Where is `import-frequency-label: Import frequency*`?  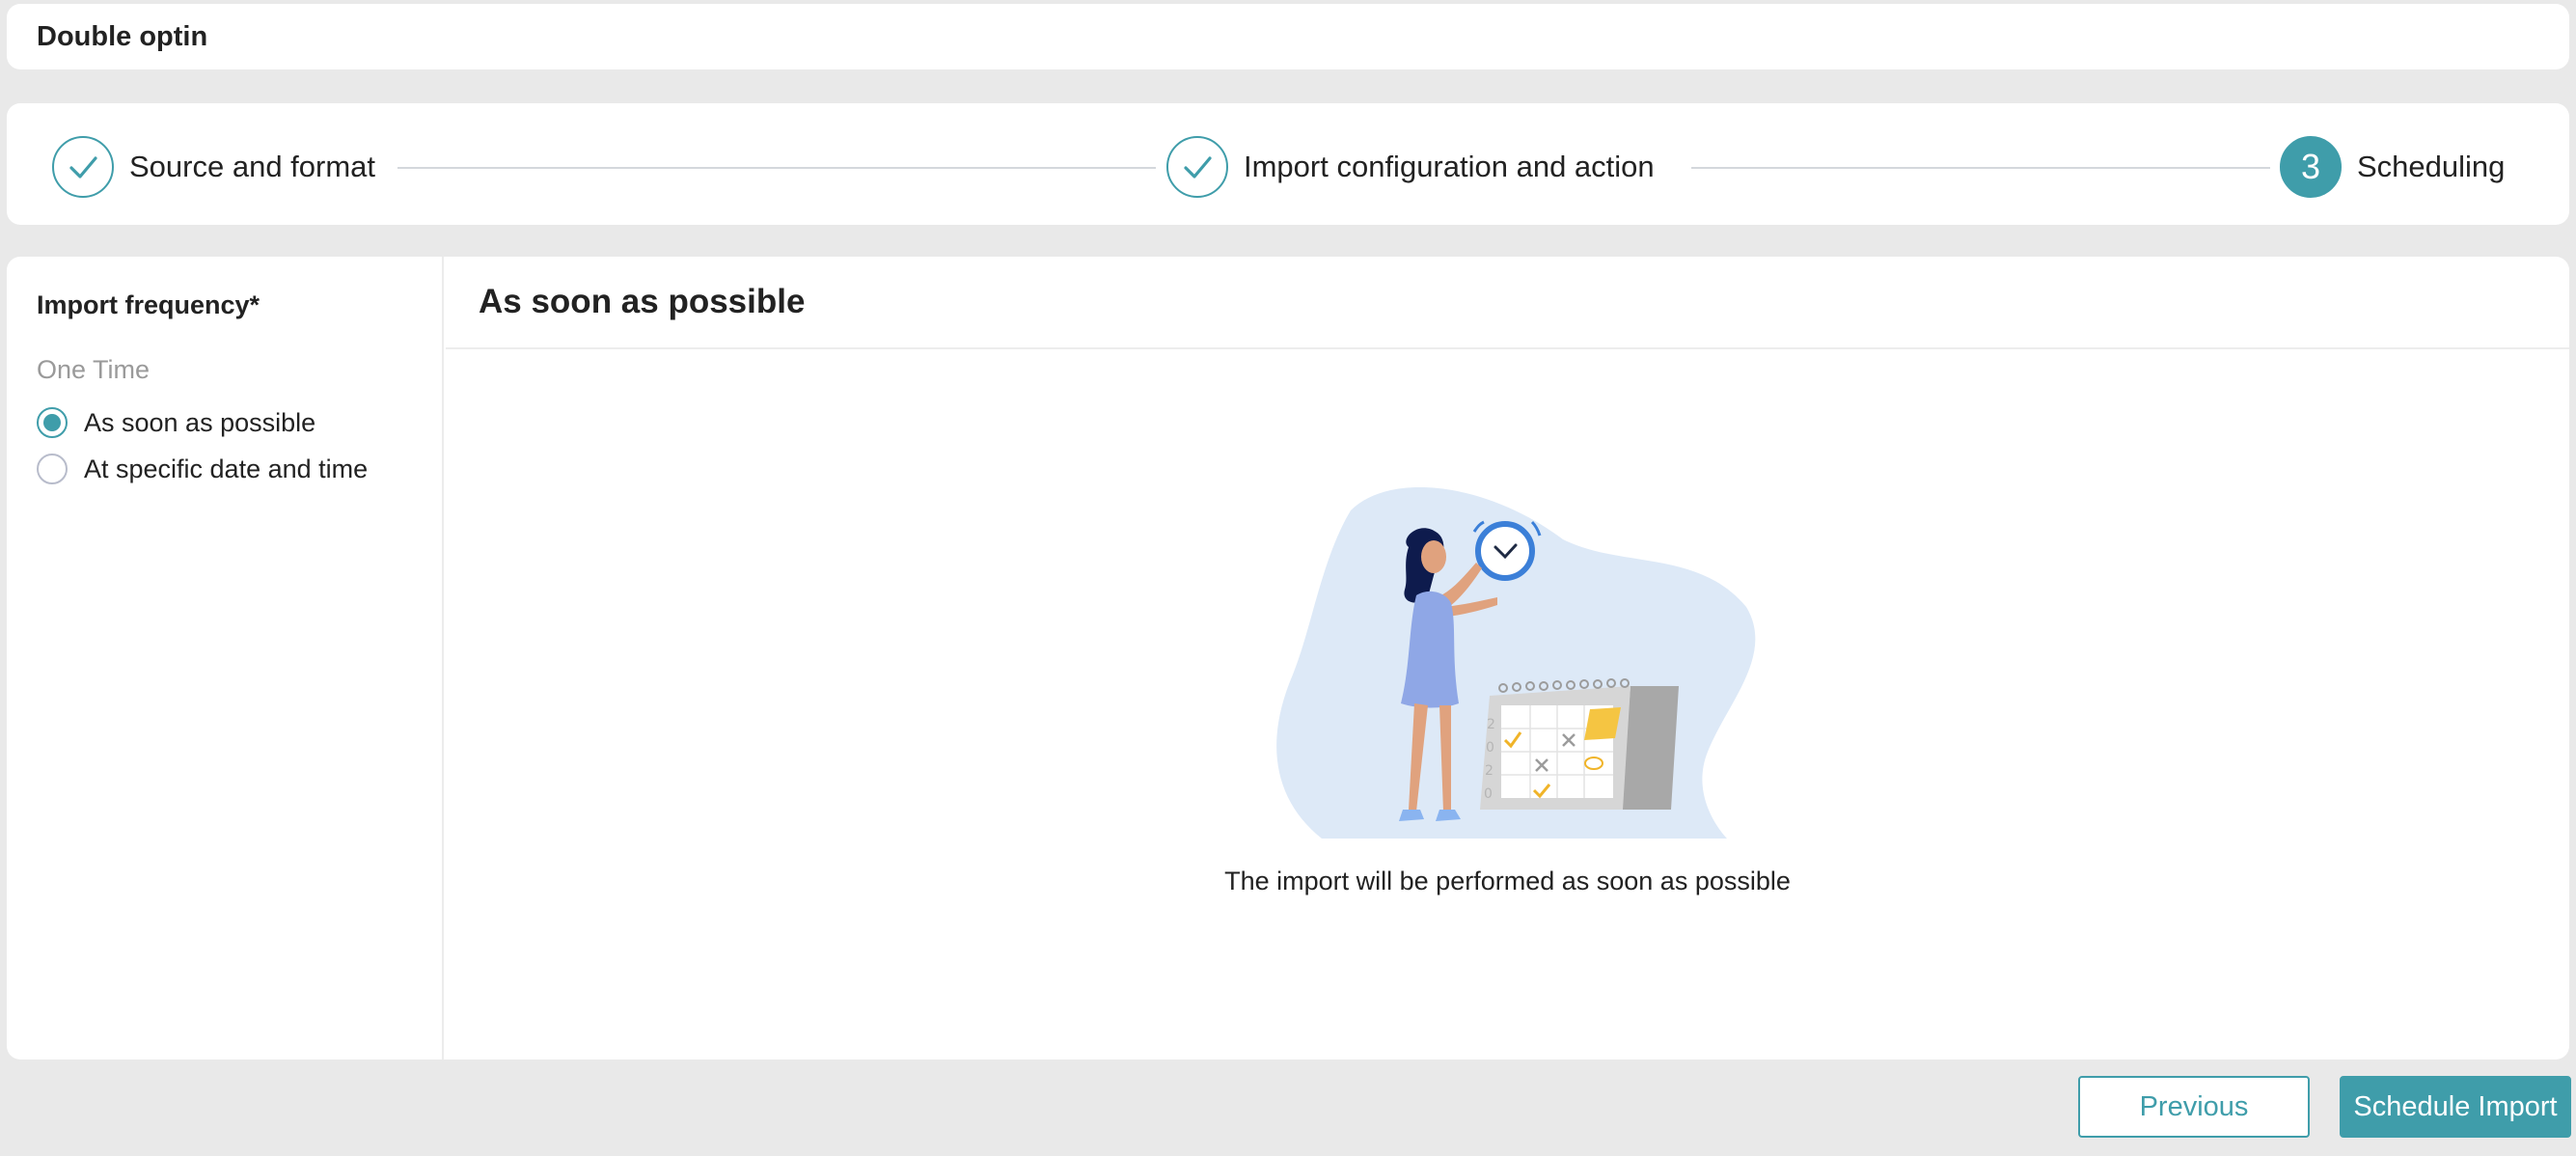 import-frequency-label: Import frequency* is located at coordinates (148, 304).